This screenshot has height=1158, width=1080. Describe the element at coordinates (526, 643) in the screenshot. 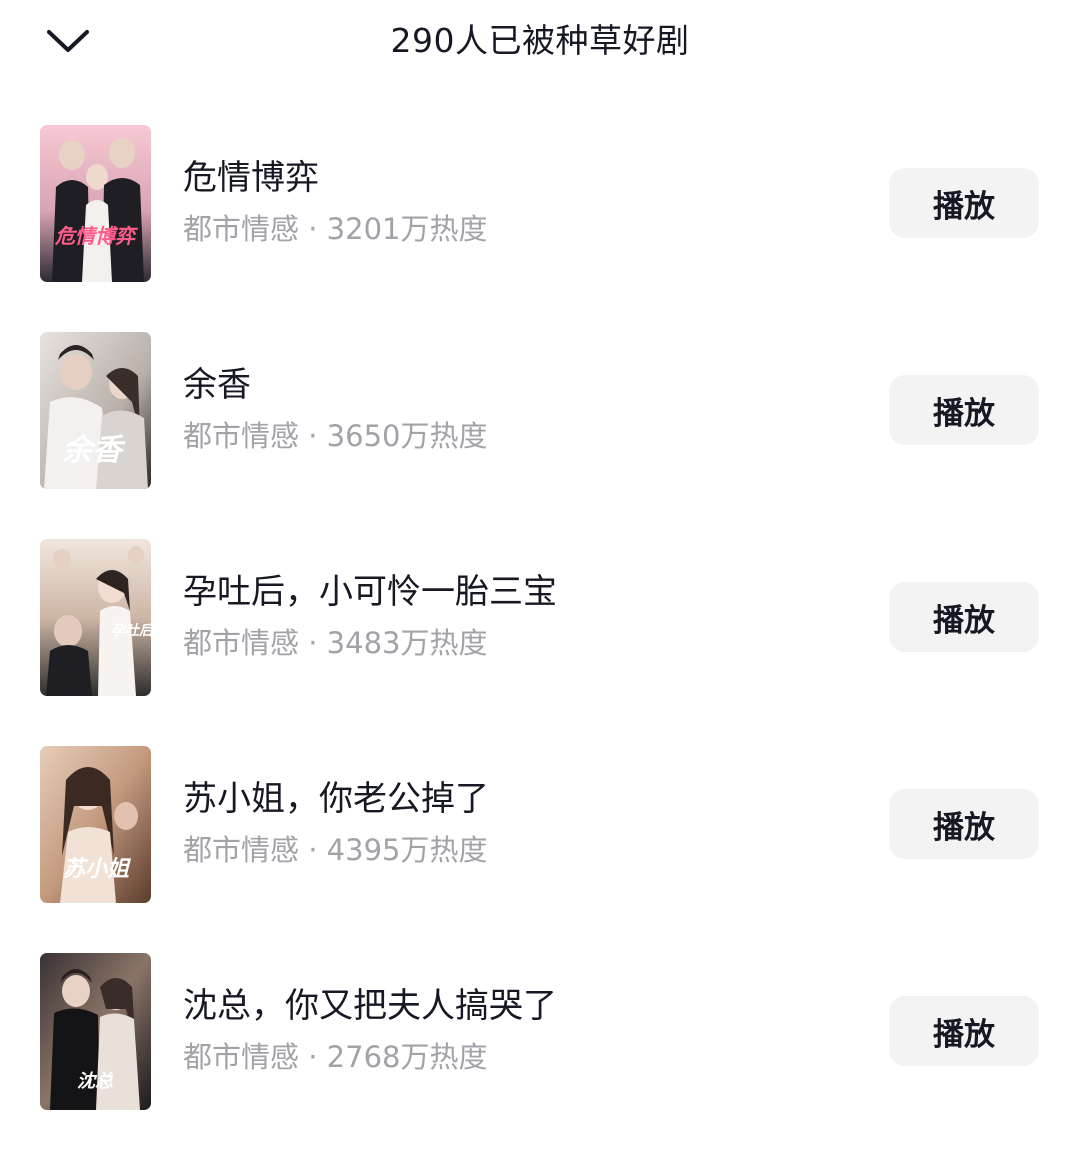

I see `drama-meta: 都市情感 · 3483万热度` at that location.